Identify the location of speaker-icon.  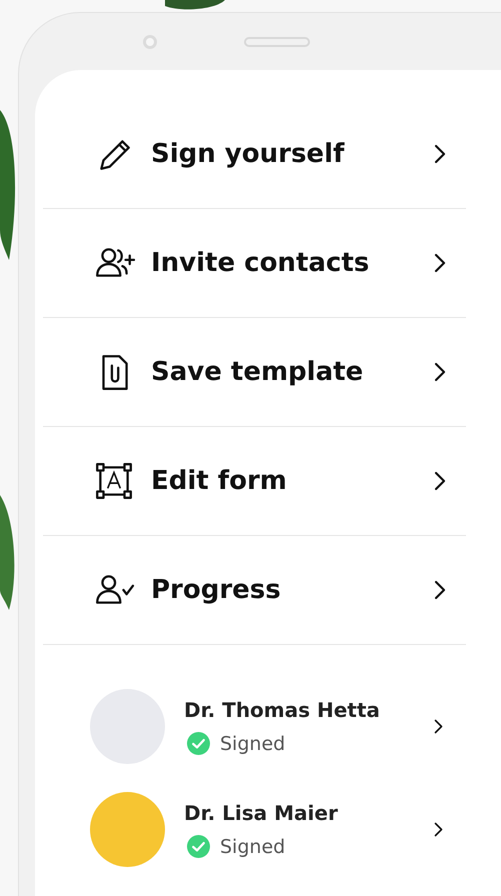
(277, 41).